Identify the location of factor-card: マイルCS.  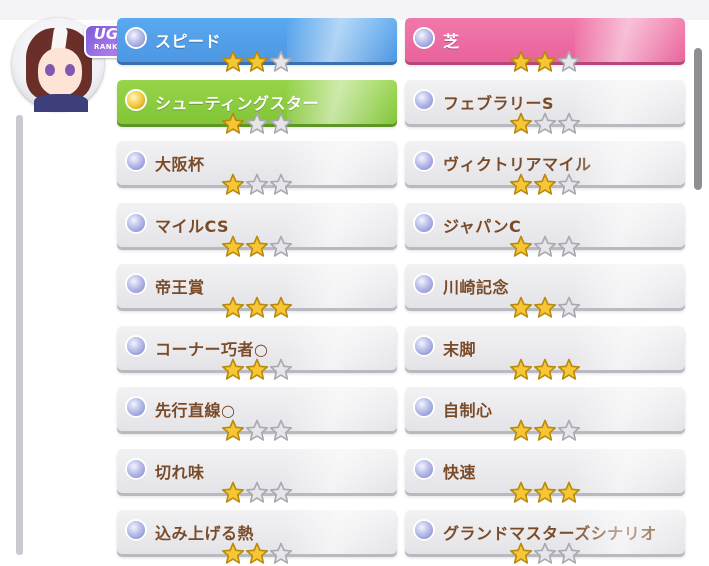
(257, 229).